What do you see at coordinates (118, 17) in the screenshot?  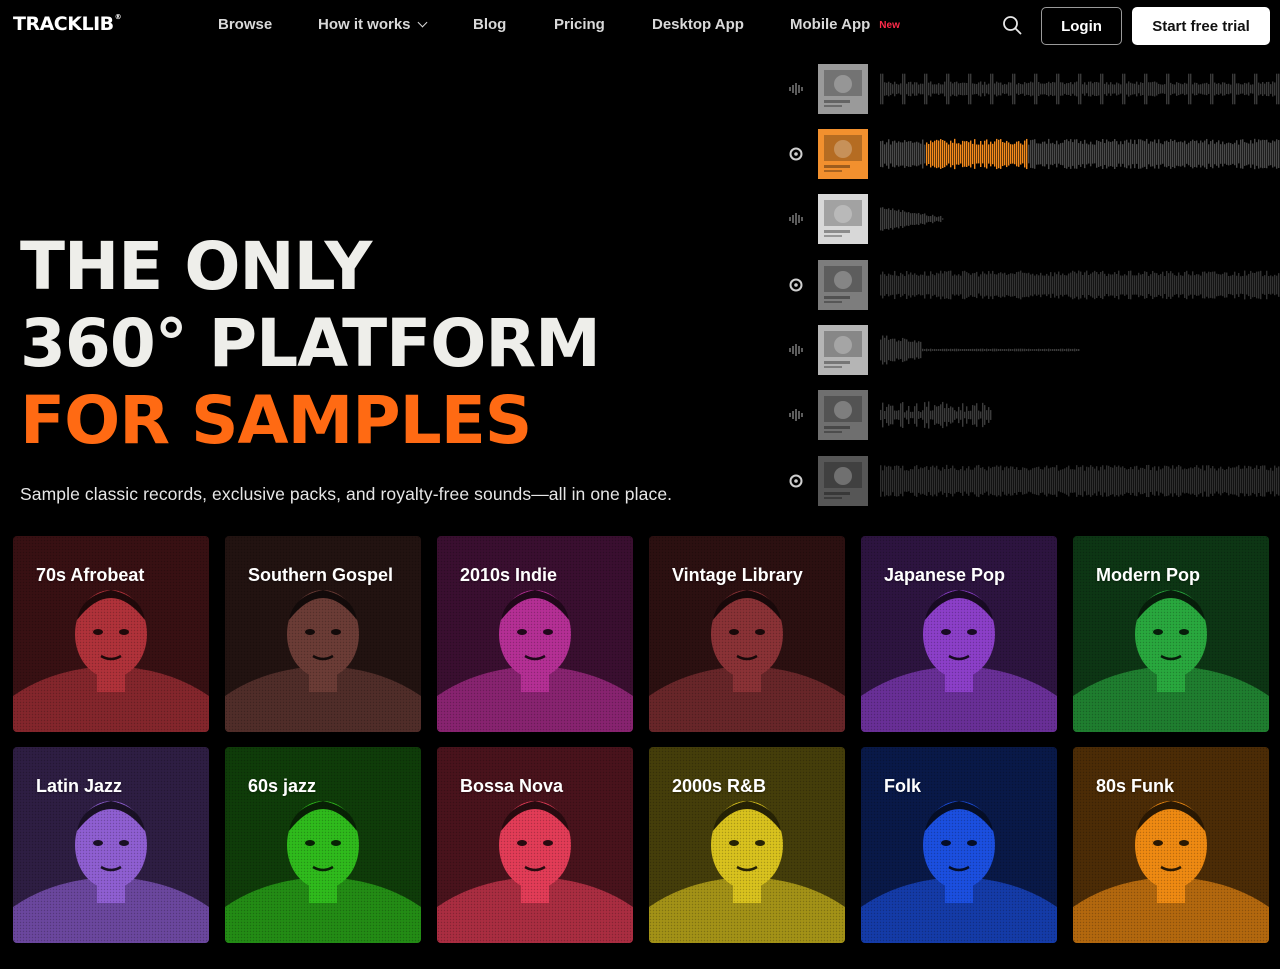 I see `logo-registered-mark: ®` at bounding box center [118, 17].